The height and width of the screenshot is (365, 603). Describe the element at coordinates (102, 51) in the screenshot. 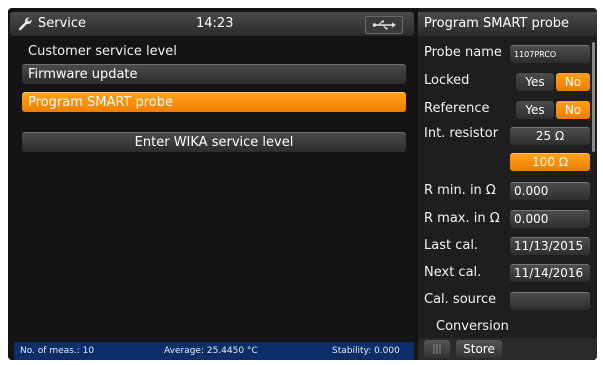

I see `customer-service-label: Customer service level` at that location.